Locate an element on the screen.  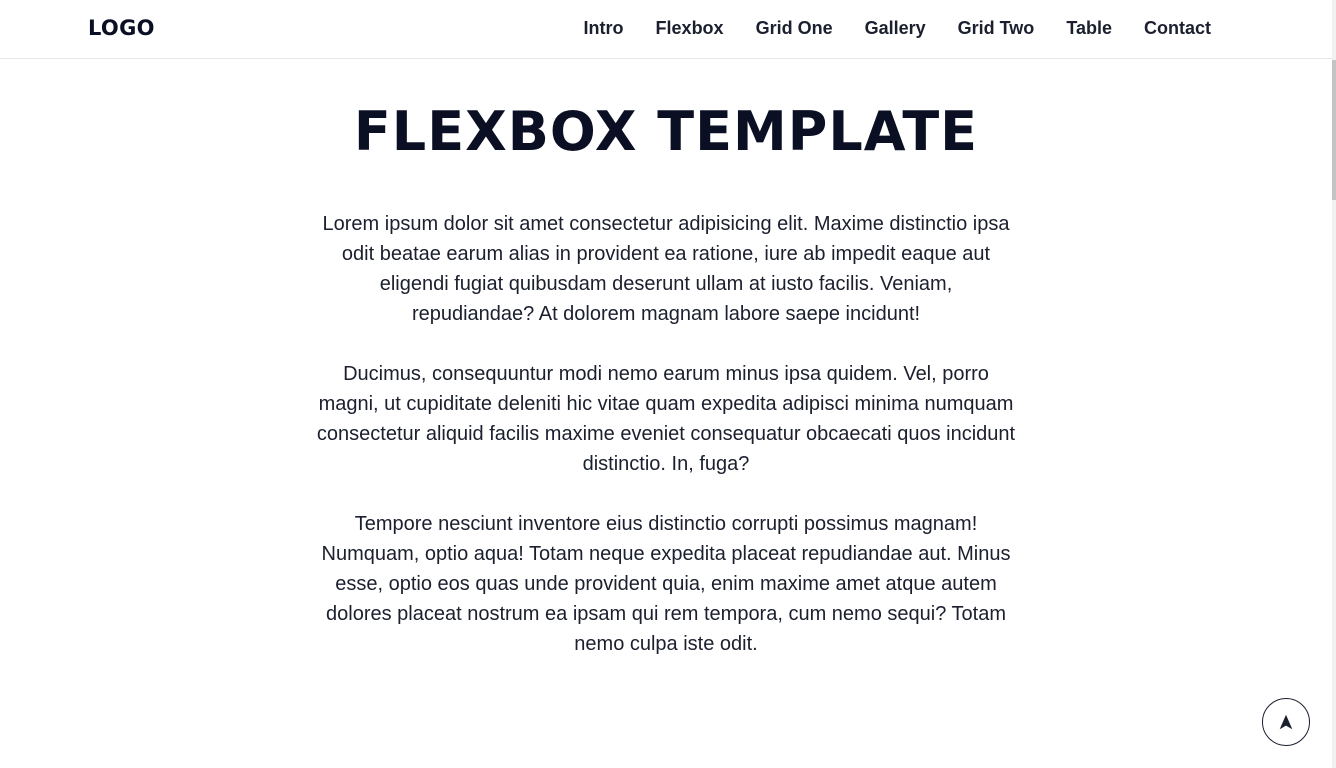
logo: LOGO is located at coordinates (121, 28).